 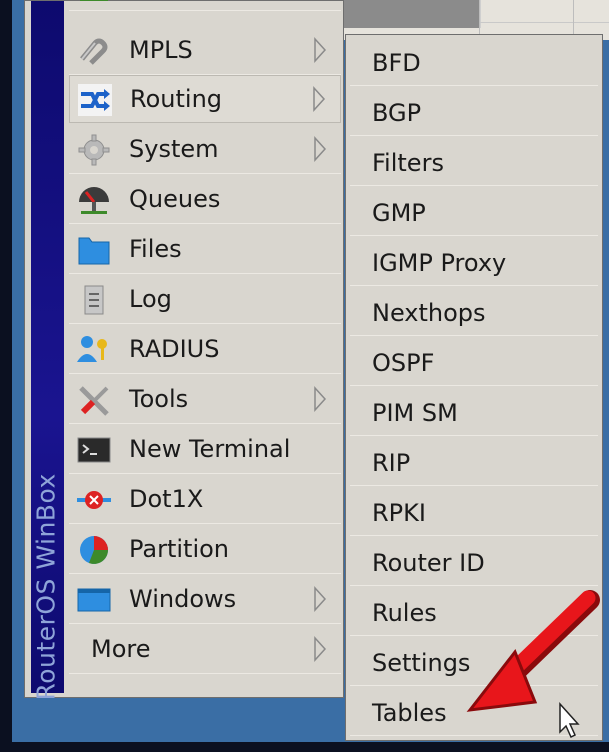 I want to click on submenu-item-router-id: Router ID, so click(x=474, y=562).